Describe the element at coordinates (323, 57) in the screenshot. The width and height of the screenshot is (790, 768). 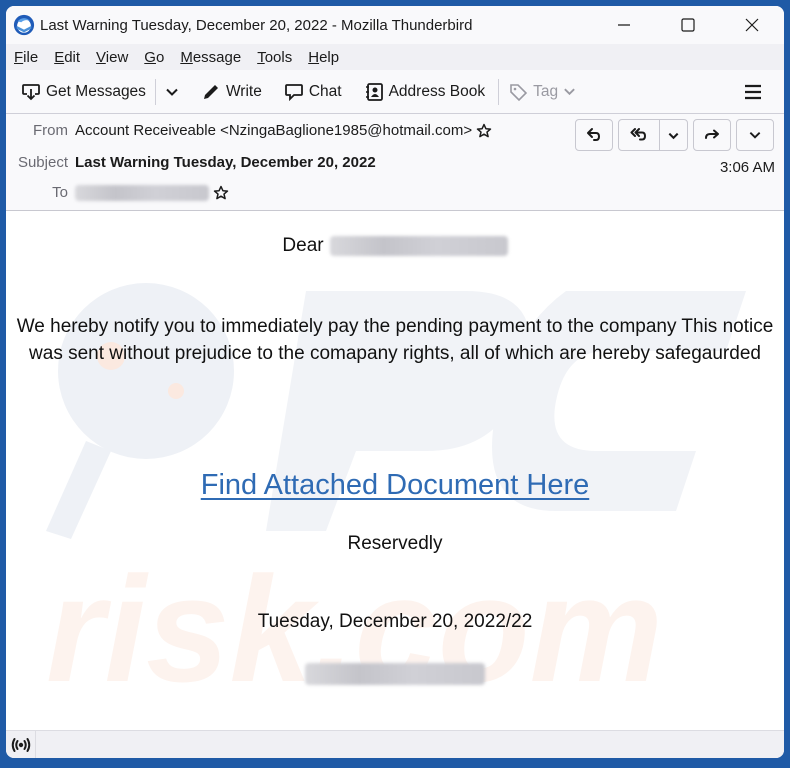
I see `menu-help: Help` at that location.